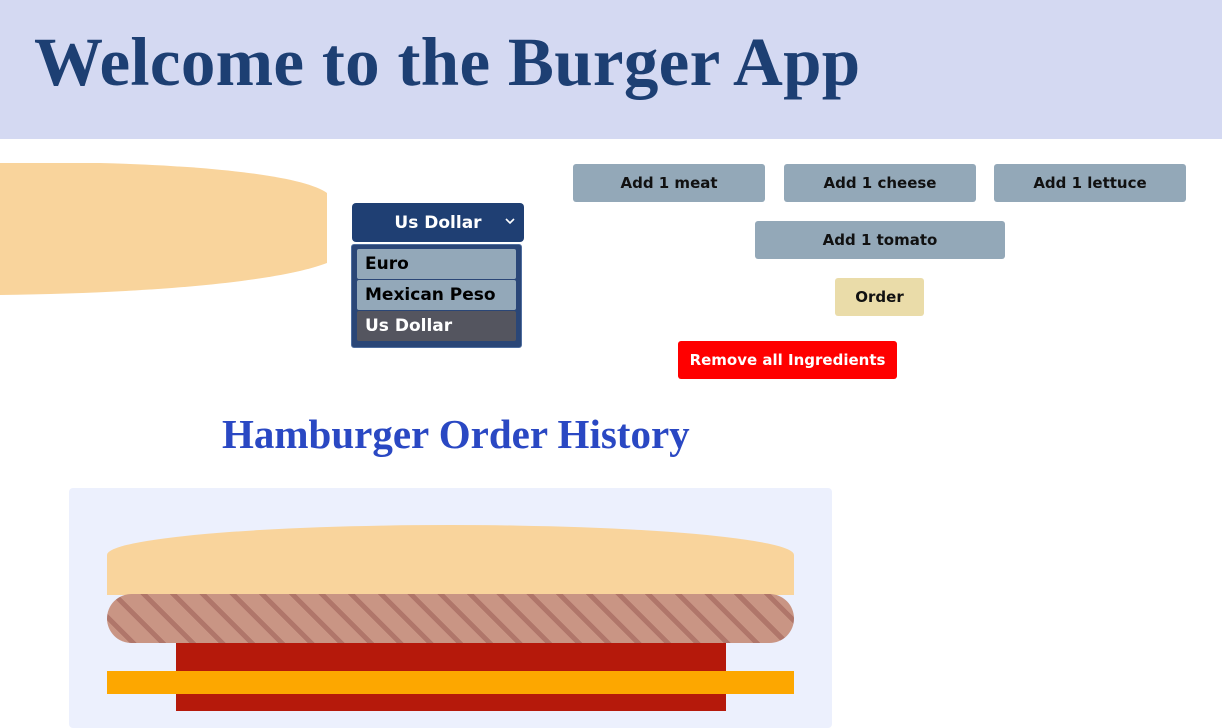 The image size is (1222, 728). What do you see at coordinates (163, 229) in the screenshot?
I see `burger-bun-preview` at bounding box center [163, 229].